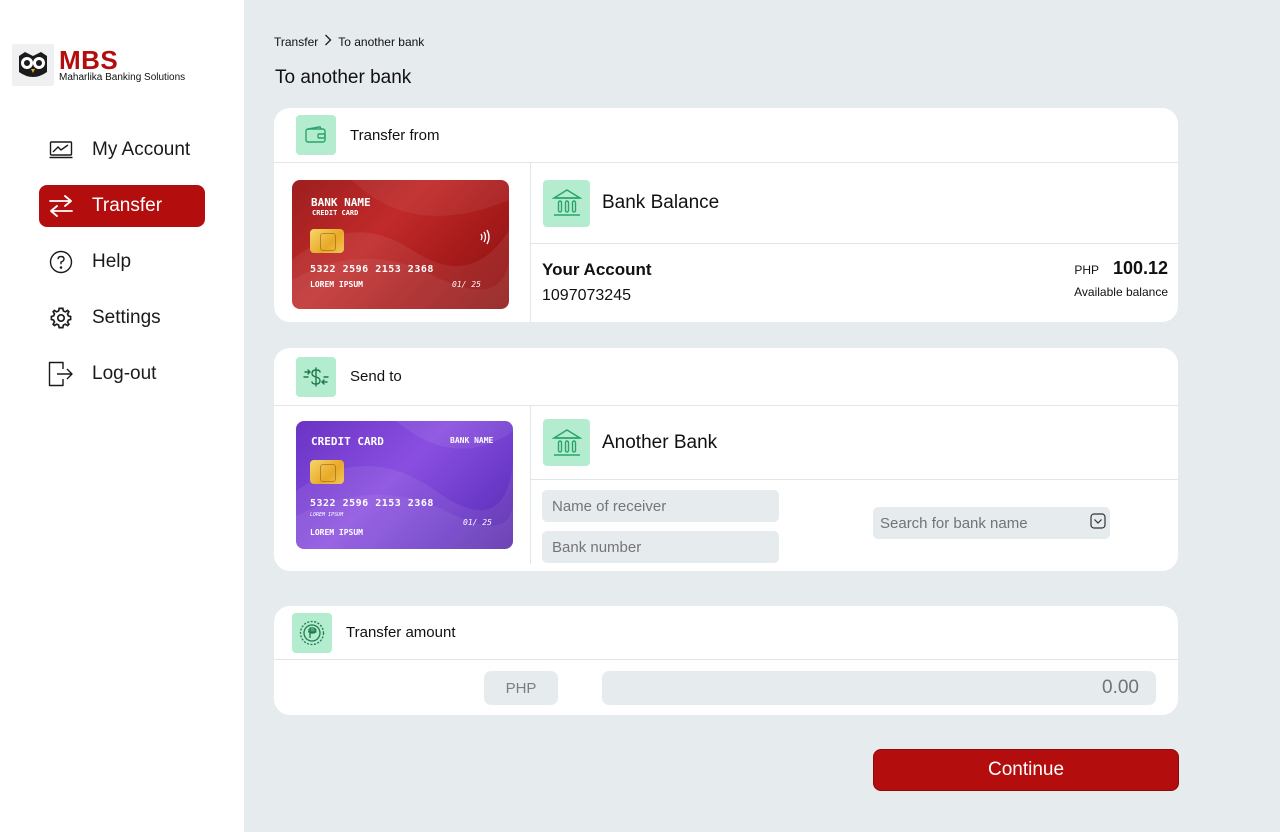 The width and height of the screenshot is (1280, 832). Describe the element at coordinates (127, 205) in the screenshot. I see `sidebar-item-label: Transfer` at that location.